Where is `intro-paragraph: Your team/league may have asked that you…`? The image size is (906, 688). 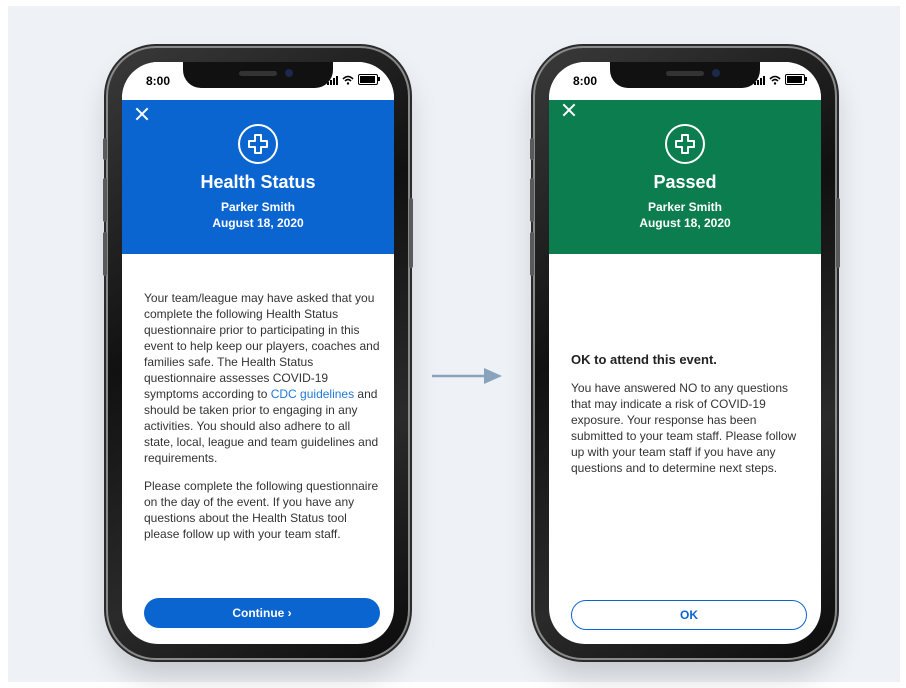
intro-paragraph: Your team/league may have asked that you… is located at coordinates (262, 378).